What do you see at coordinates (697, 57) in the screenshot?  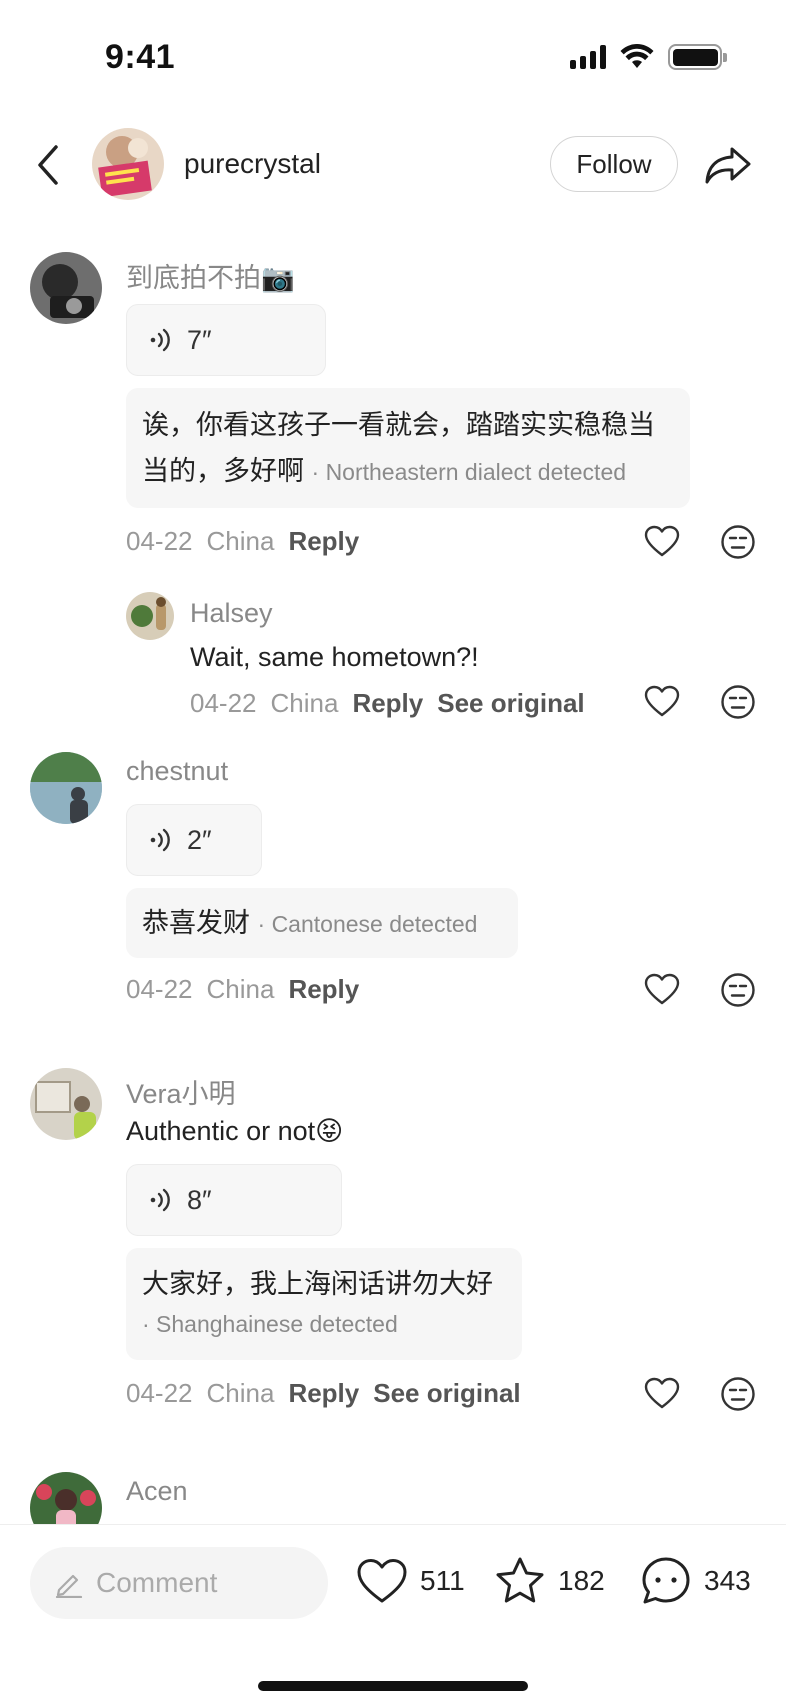 I see `battery-icon` at bounding box center [697, 57].